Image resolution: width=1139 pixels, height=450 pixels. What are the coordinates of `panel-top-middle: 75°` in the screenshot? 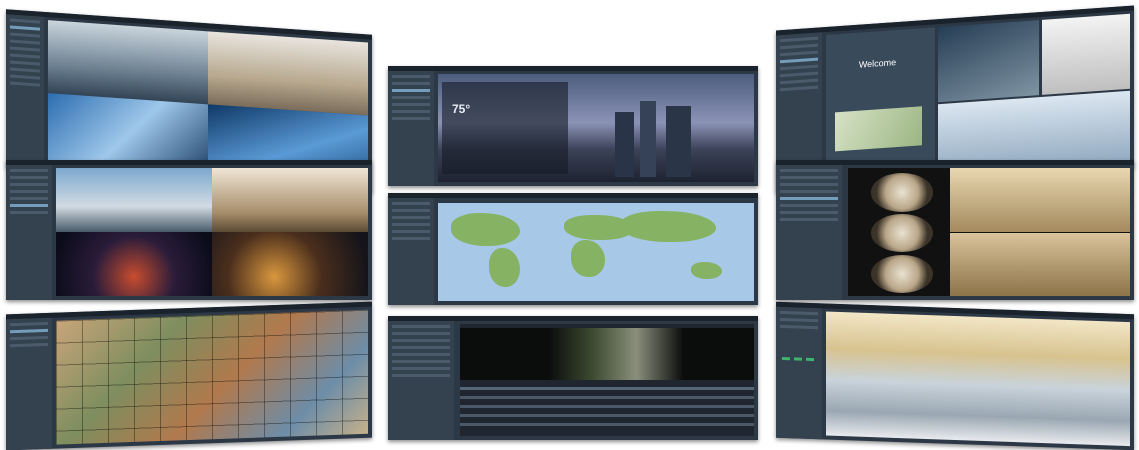 It's located at (573, 126).